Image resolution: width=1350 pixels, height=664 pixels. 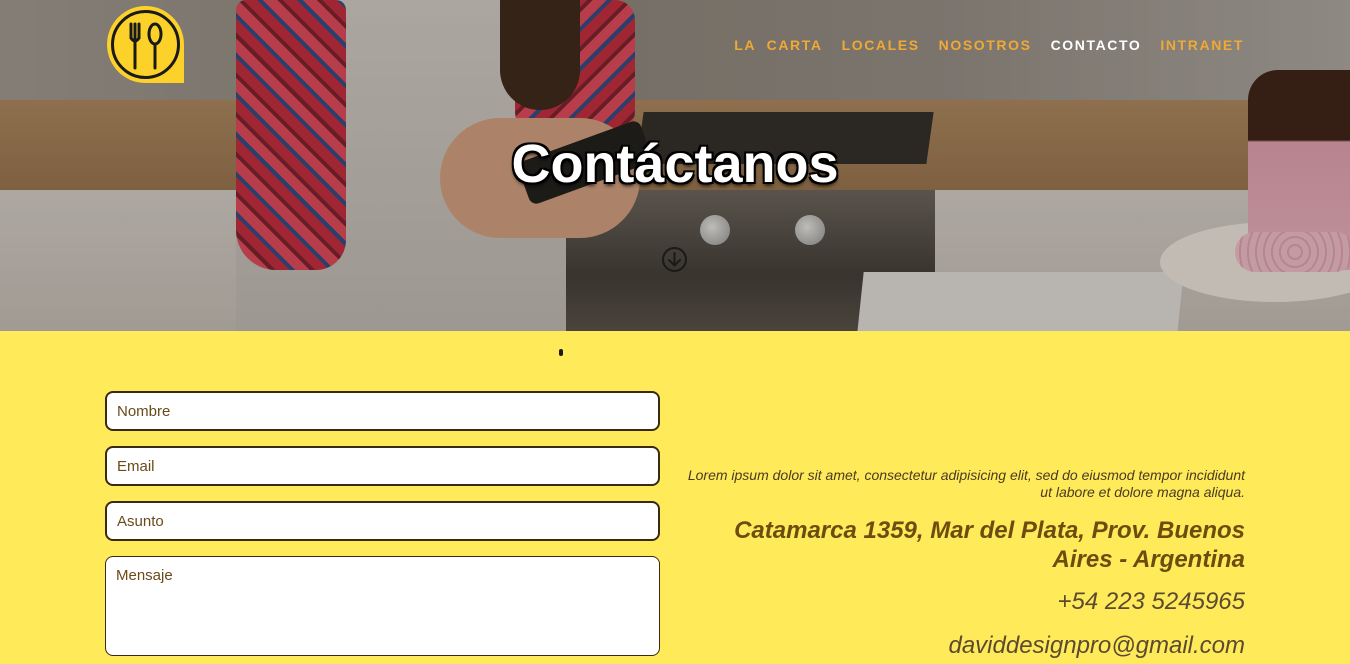 What do you see at coordinates (382, 606) in the screenshot?
I see `message-field` at bounding box center [382, 606].